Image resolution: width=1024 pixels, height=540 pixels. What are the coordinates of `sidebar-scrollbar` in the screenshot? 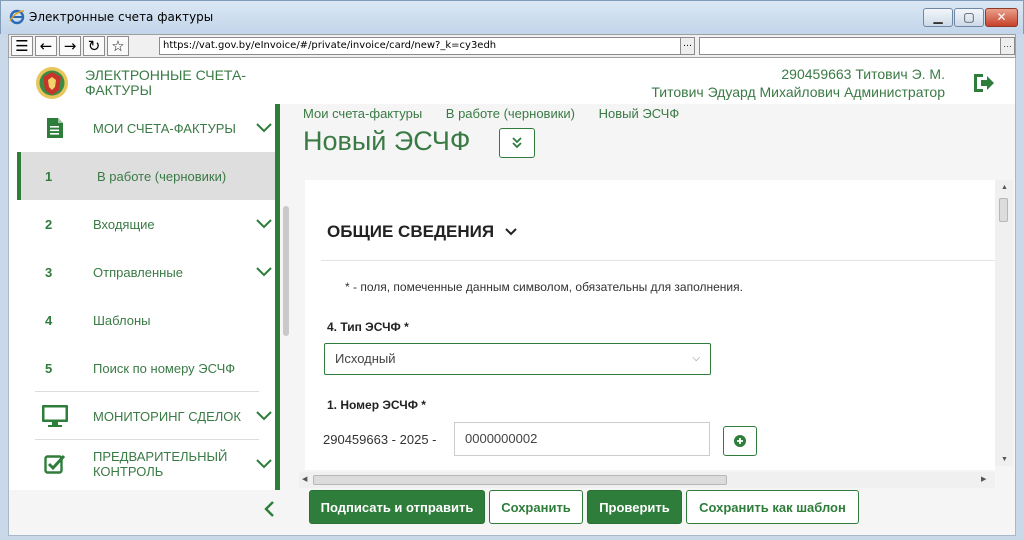 It's located at (286, 297).